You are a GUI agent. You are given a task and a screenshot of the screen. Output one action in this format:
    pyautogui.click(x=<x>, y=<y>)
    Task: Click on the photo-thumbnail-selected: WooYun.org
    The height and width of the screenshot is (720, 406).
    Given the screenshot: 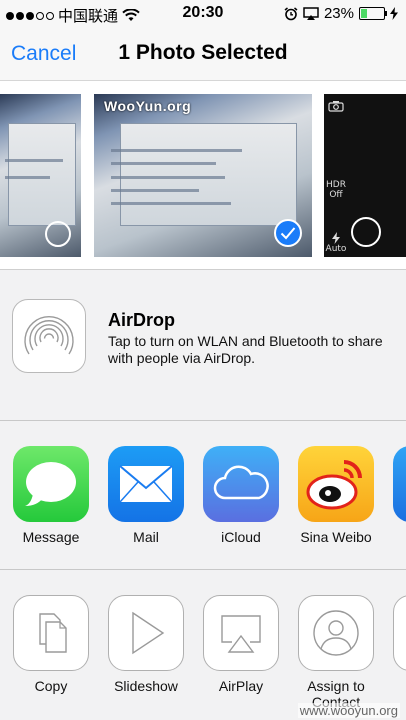 What is the action you would take?
    pyautogui.click(x=203, y=175)
    